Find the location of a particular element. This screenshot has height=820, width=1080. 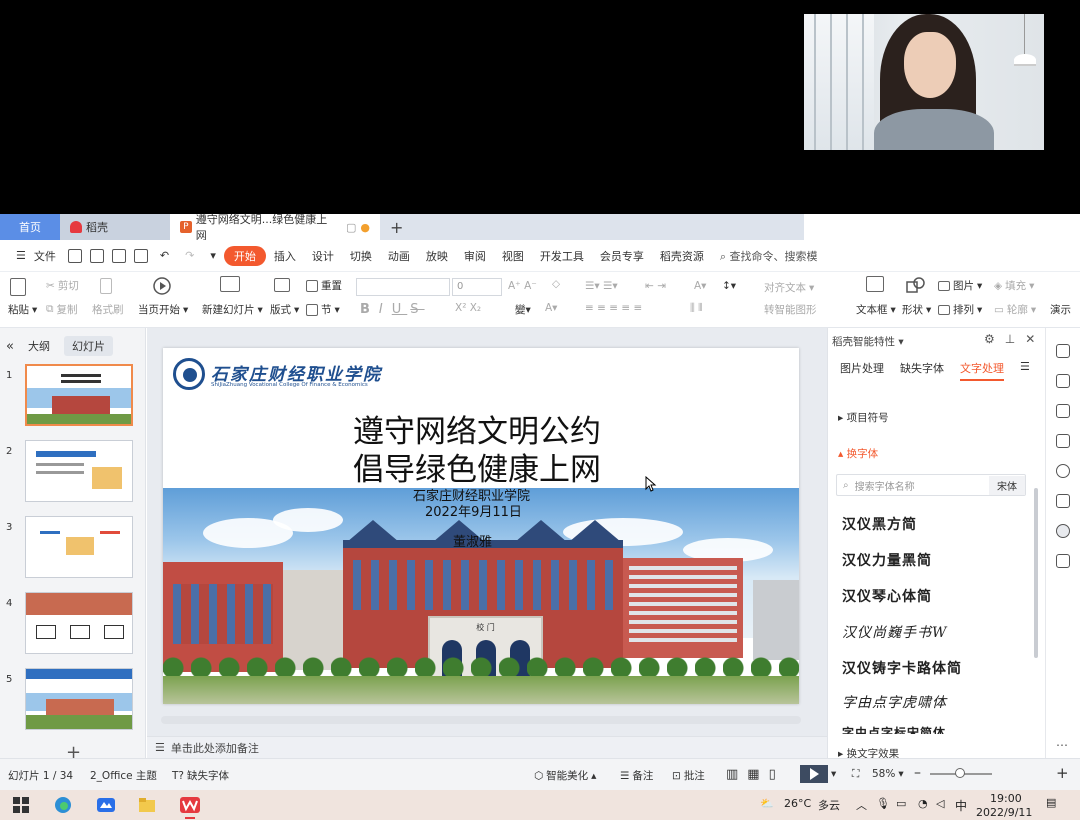

indent-icon: ⇤ ⇥ is located at coordinates (655, 286).